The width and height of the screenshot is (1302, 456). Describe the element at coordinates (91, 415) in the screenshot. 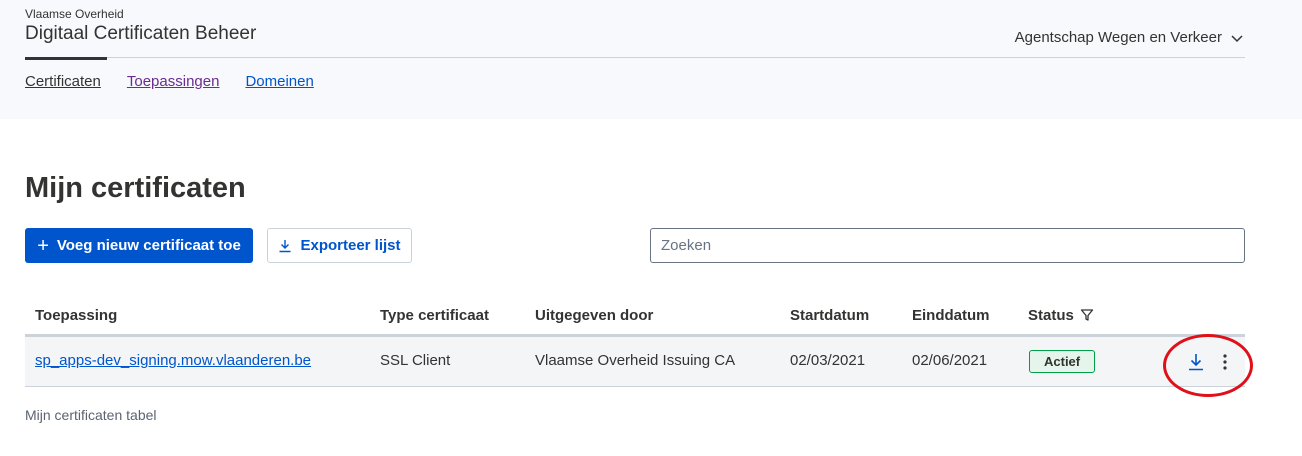

I see `table-caption: Mijn certificaten tabel` at that location.